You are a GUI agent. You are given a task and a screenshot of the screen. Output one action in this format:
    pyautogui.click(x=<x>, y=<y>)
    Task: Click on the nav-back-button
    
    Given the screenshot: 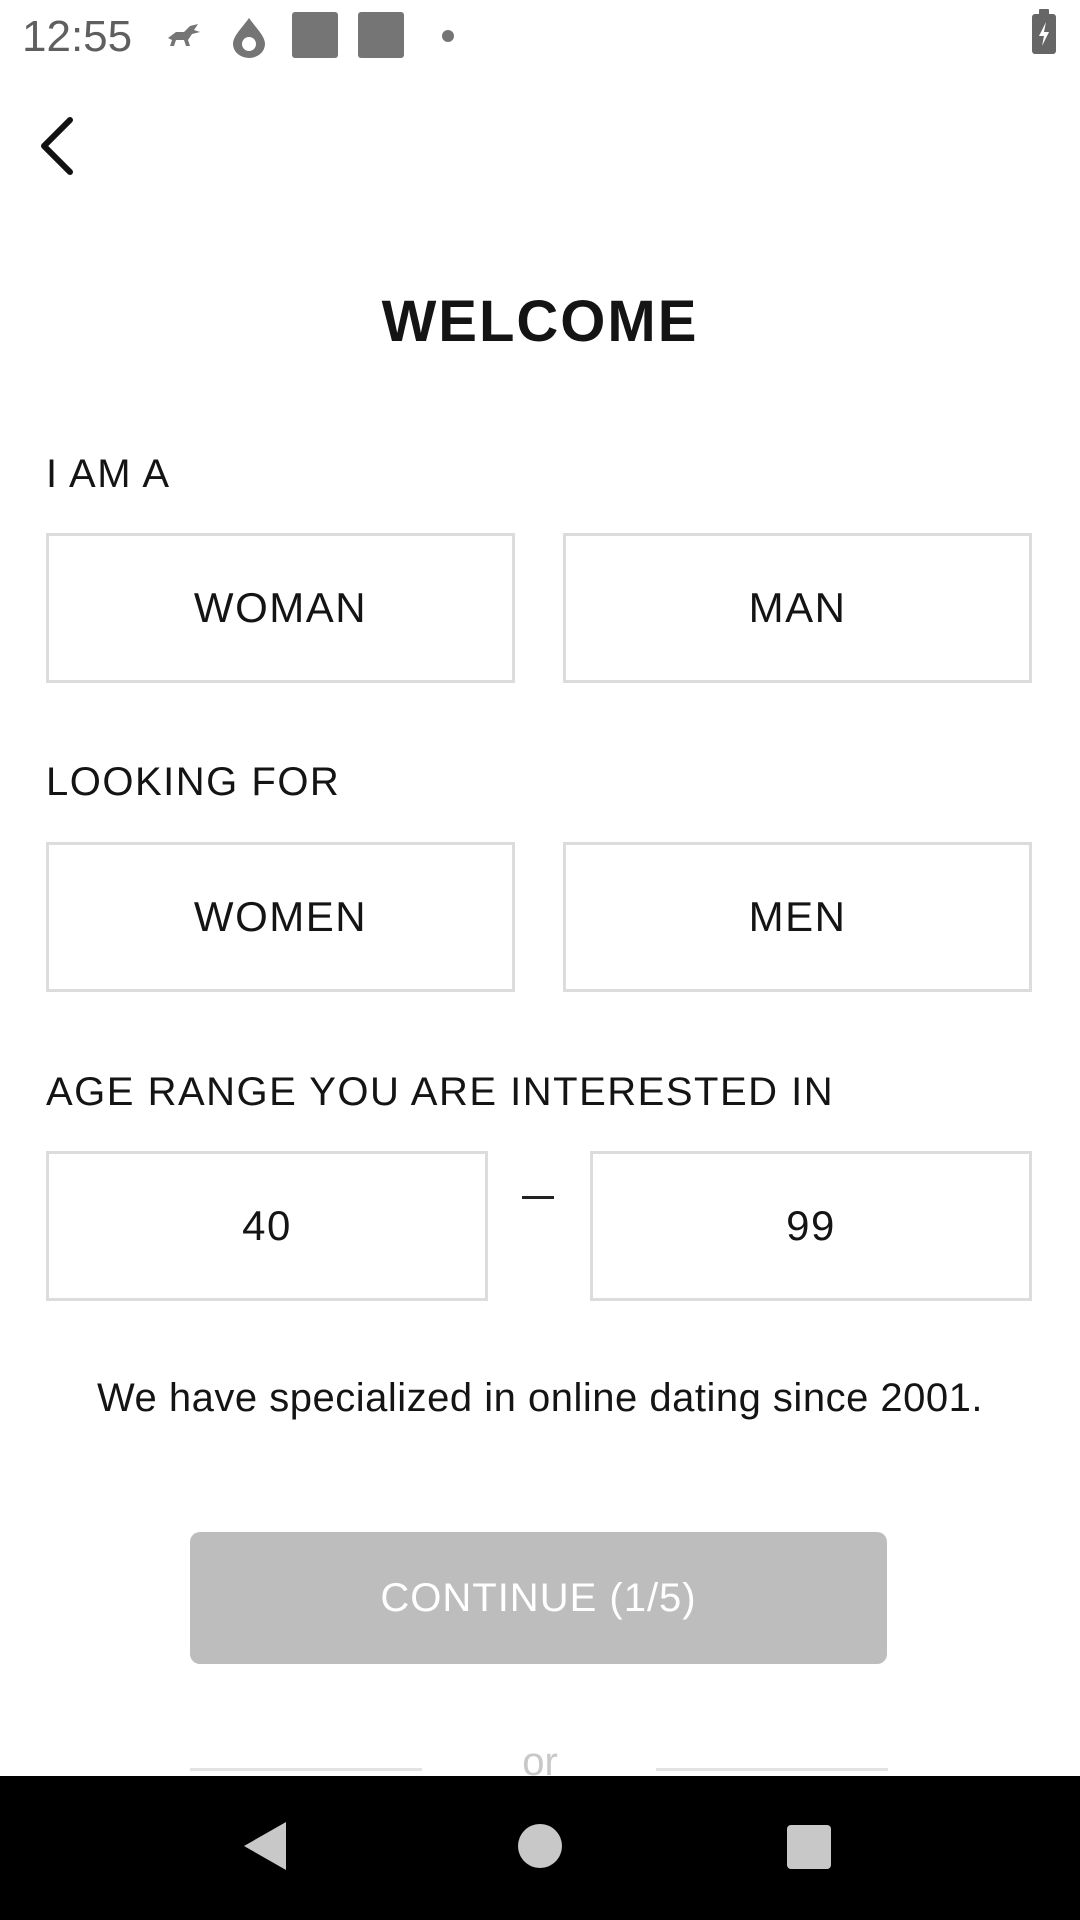 What is the action you would take?
    pyautogui.click(x=265, y=1848)
    